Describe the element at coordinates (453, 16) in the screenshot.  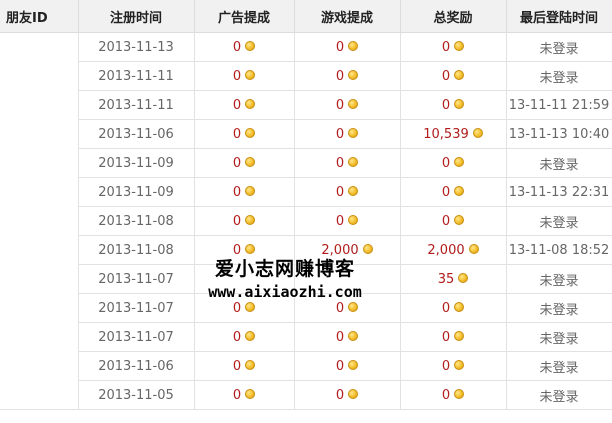
I see `header-total-reward: 总奖励` at that location.